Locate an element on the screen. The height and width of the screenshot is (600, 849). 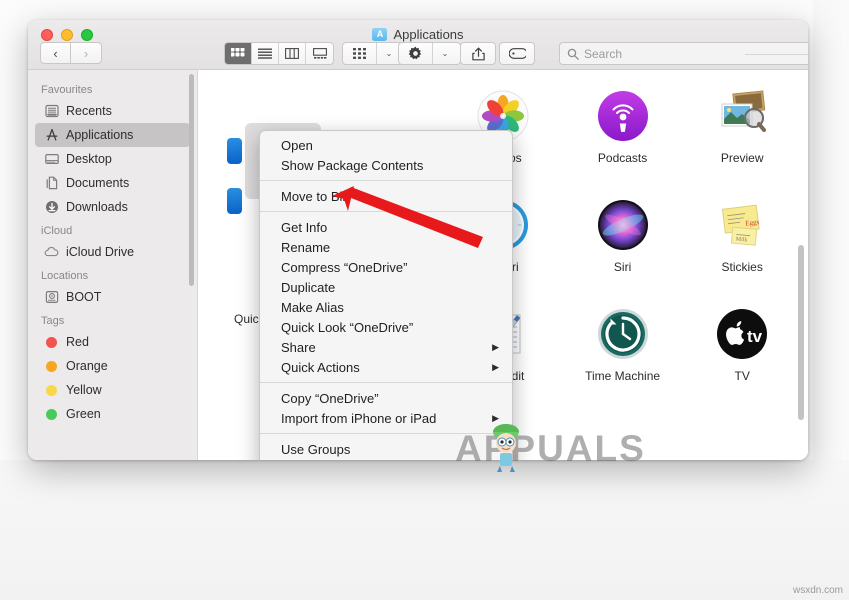
red-arrow-annotation is located at coordinates (407, 217).